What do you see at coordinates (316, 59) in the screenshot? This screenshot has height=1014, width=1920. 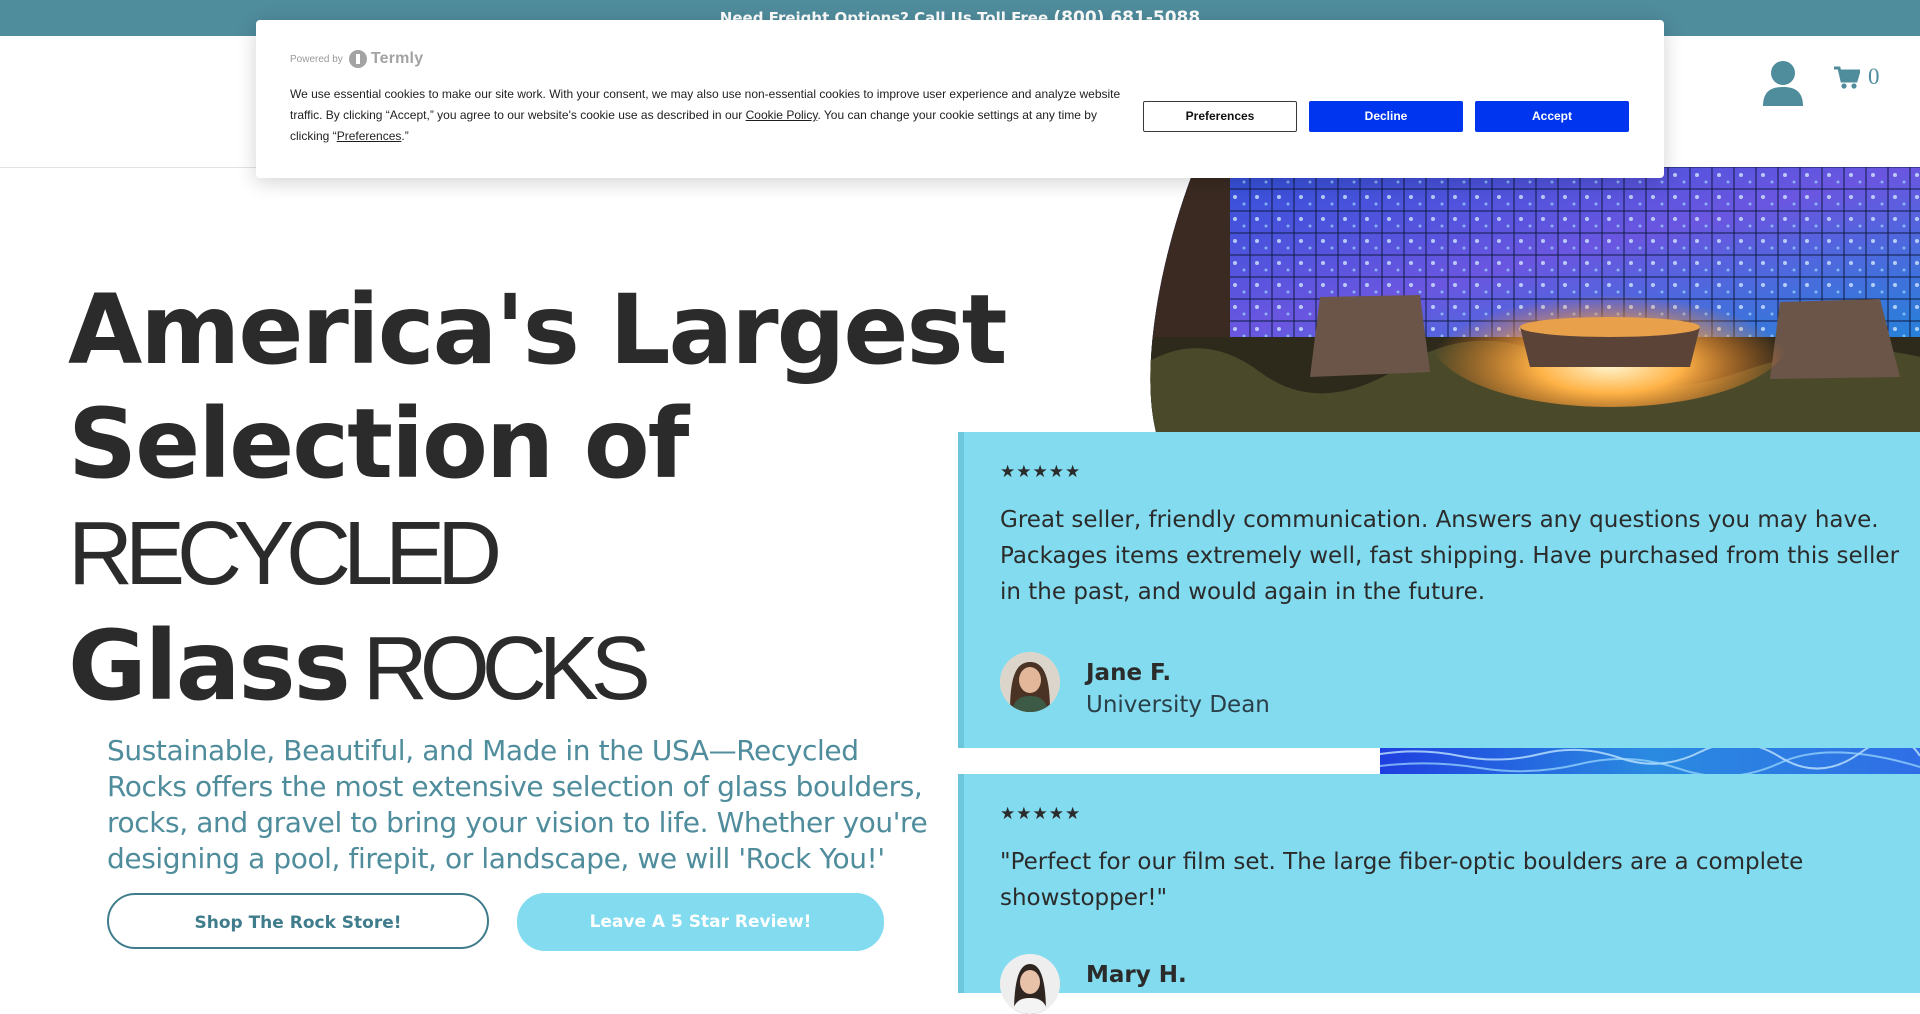 I see `powered-by-label: Powered by` at bounding box center [316, 59].